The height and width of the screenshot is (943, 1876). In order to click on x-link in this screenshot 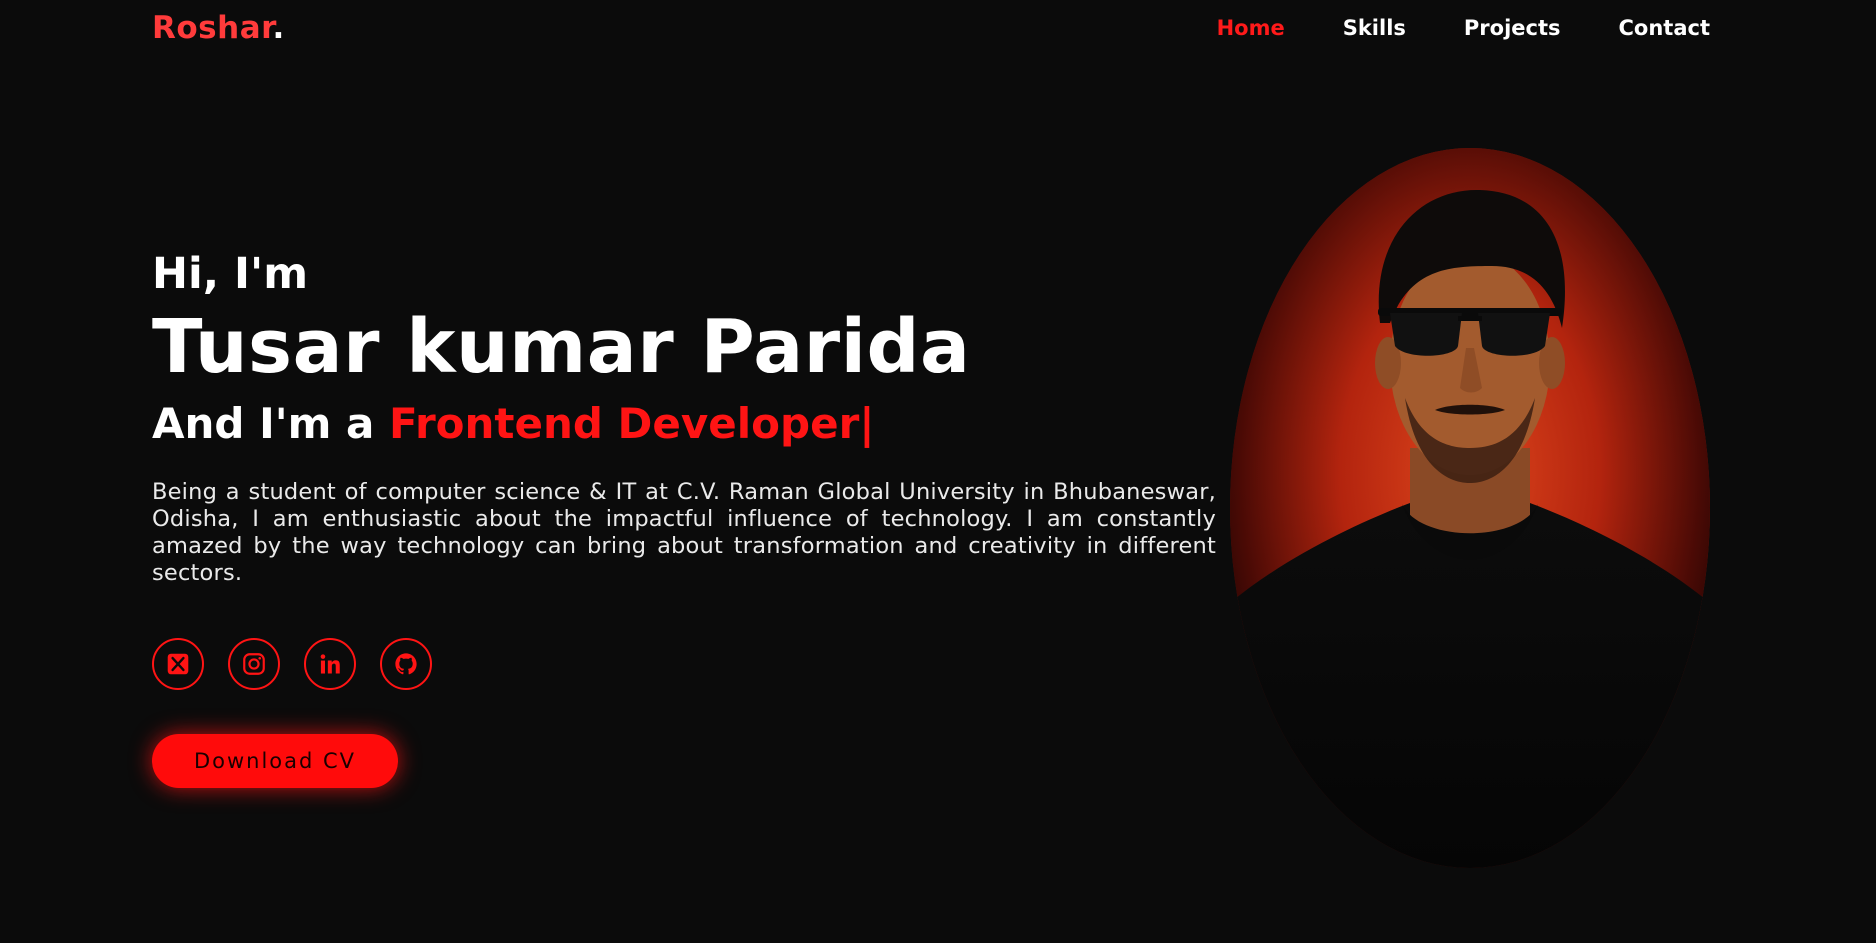, I will do `click(178, 664)`.